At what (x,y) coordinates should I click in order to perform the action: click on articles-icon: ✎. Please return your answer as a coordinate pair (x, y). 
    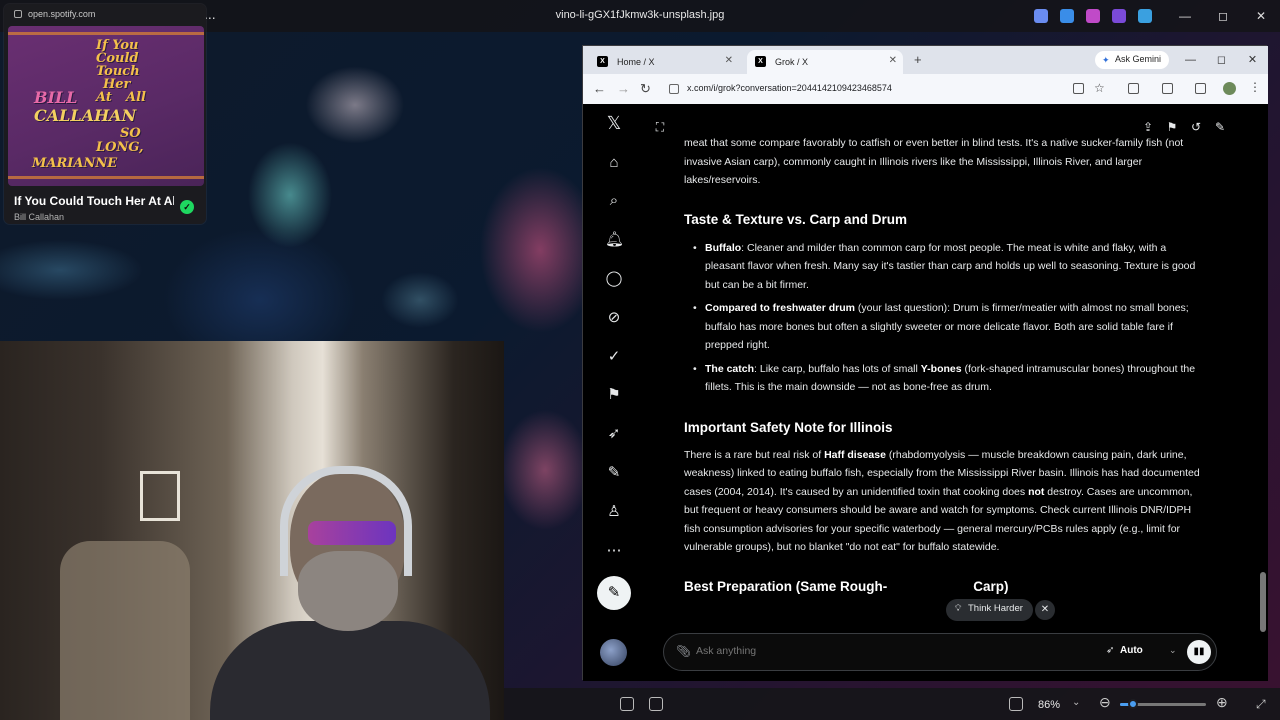
    Looking at the image, I should click on (614, 473).